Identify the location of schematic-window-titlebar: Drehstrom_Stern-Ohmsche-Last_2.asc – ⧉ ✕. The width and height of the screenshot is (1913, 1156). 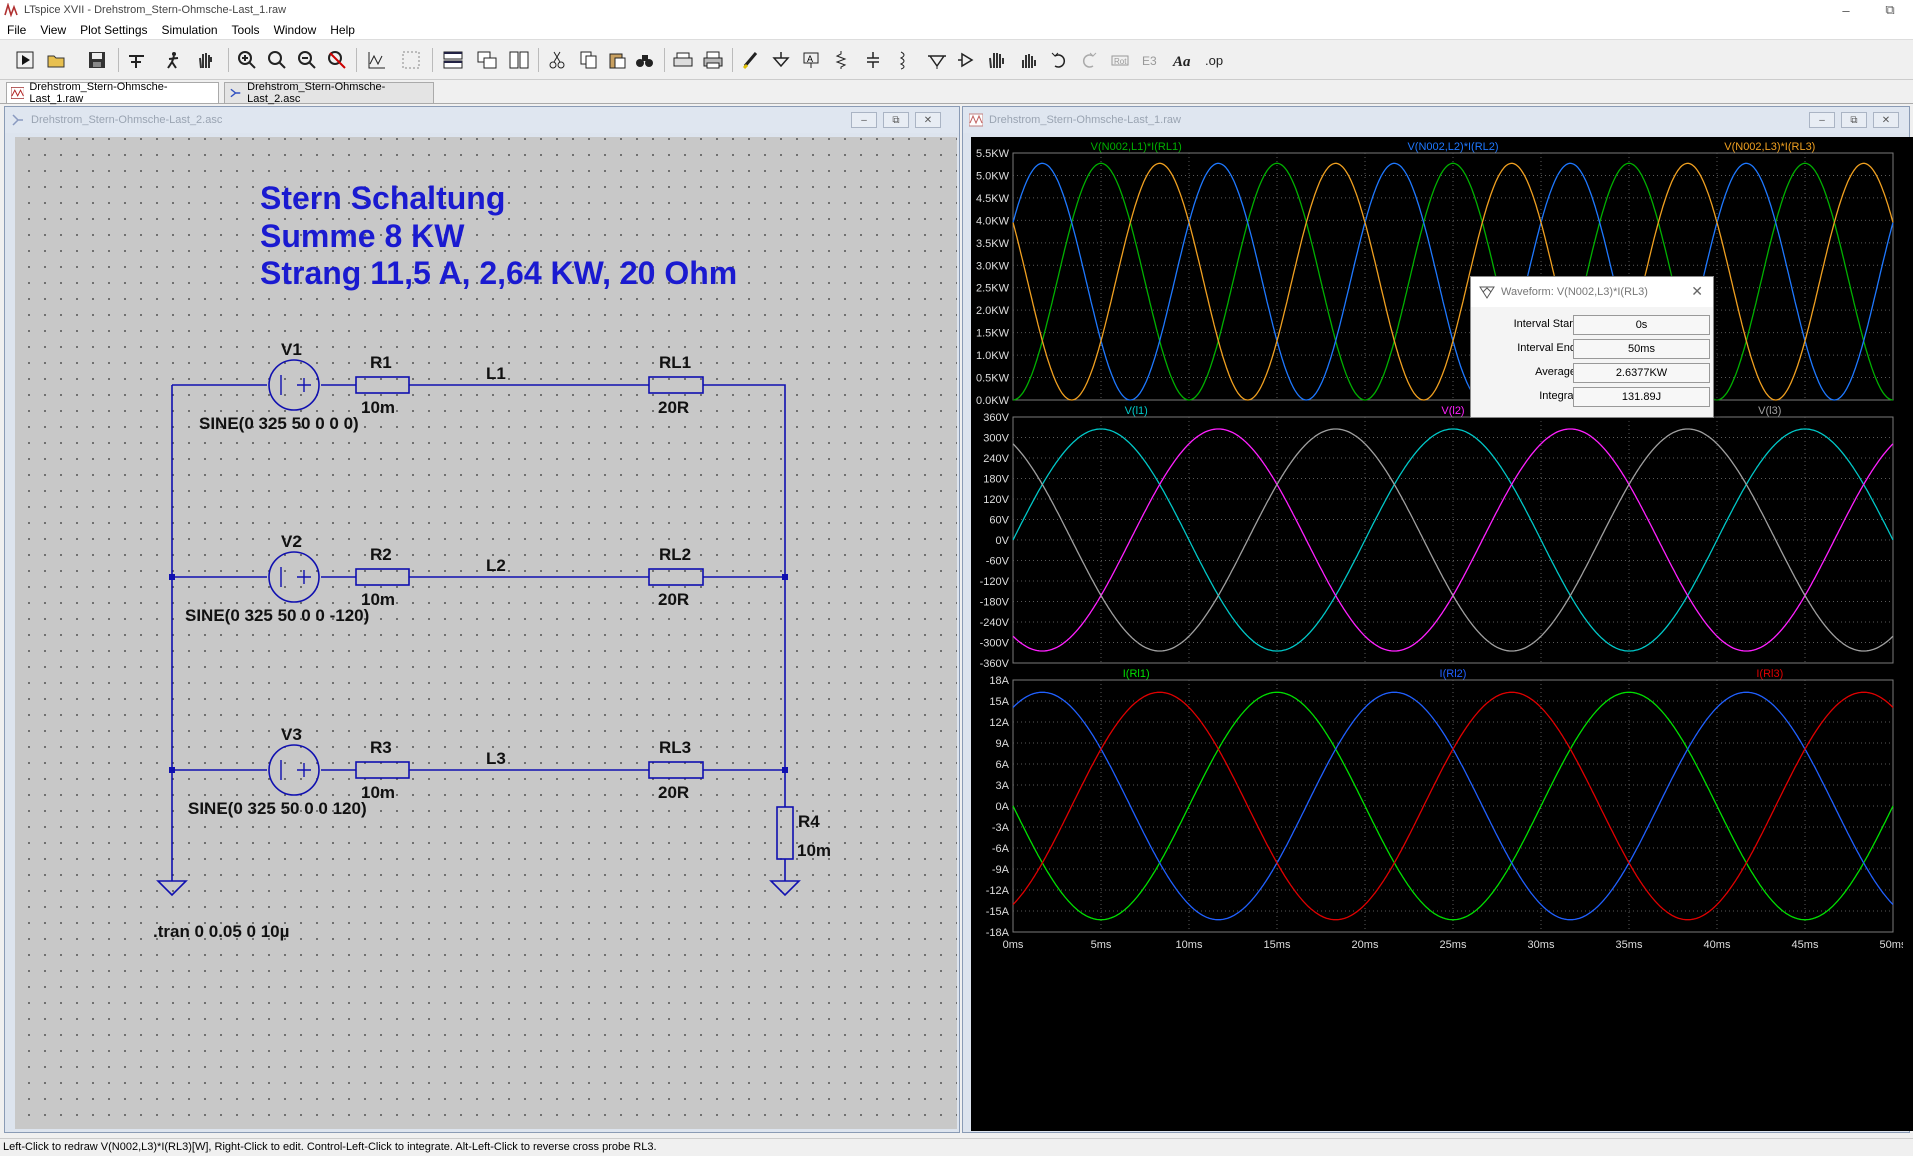
(482, 120).